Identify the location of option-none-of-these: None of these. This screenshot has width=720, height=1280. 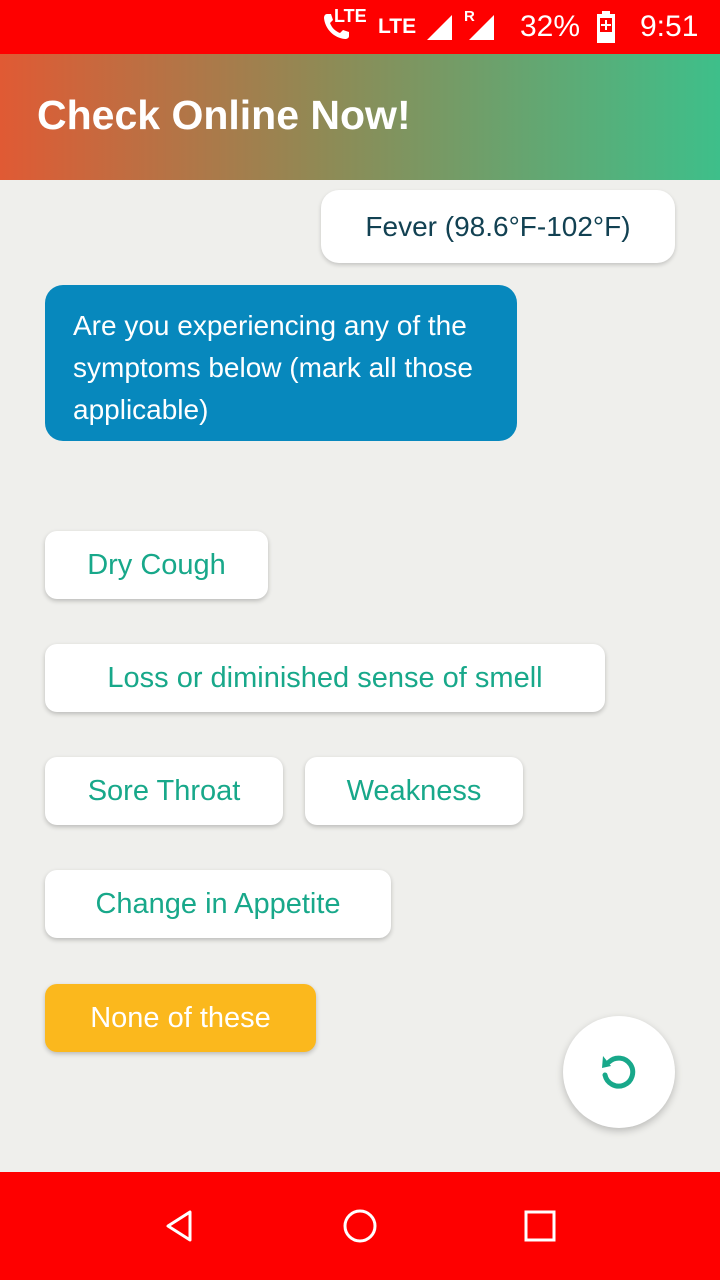
(180, 1018).